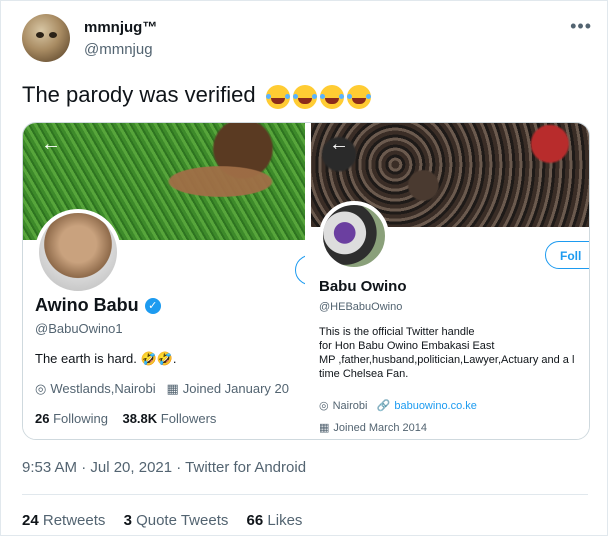 The image size is (608, 536). Describe the element at coordinates (350, 406) in the screenshot. I see `profile-location: Nairobi` at that location.